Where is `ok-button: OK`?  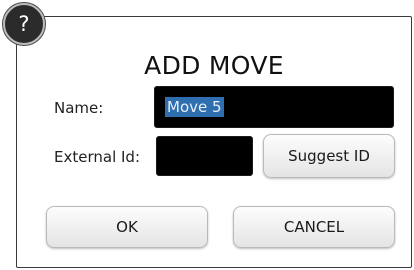 ok-button: OK is located at coordinates (127, 227).